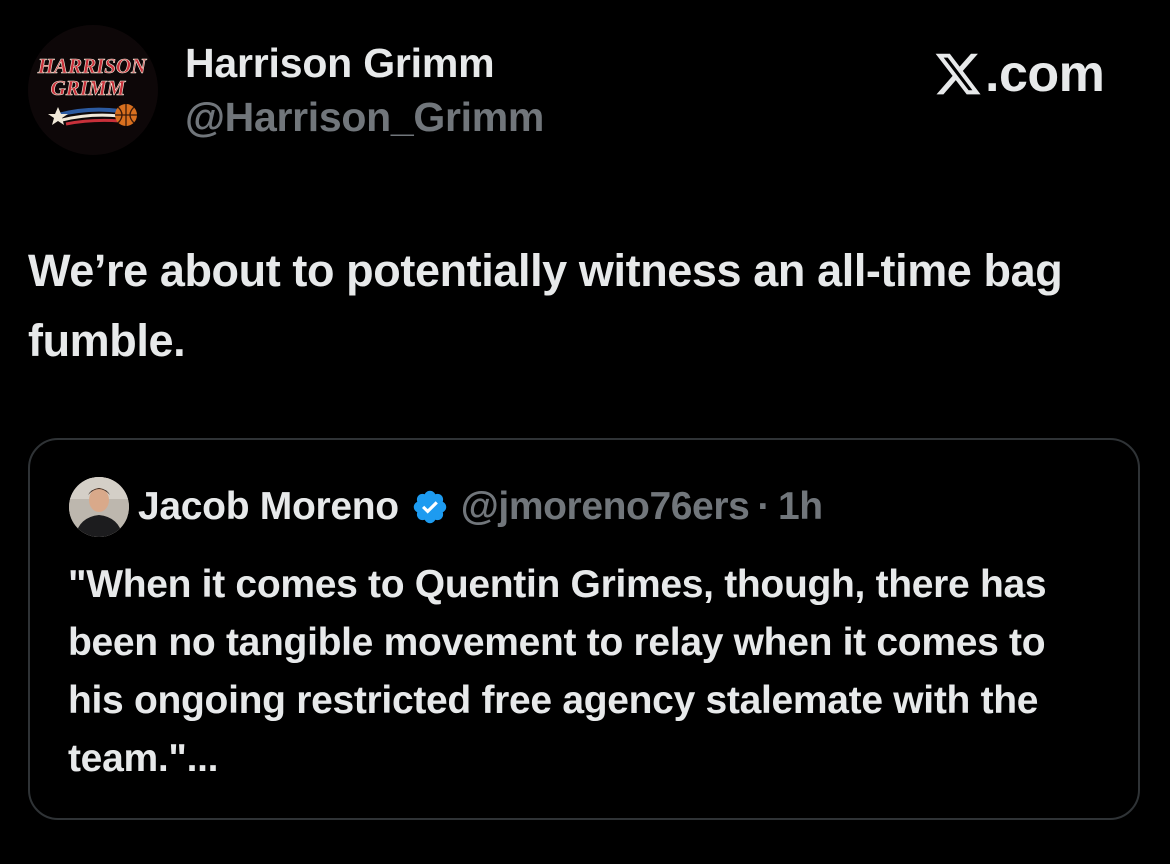 The image size is (1170, 864). I want to click on quoted-post-time: 1h, so click(800, 507).